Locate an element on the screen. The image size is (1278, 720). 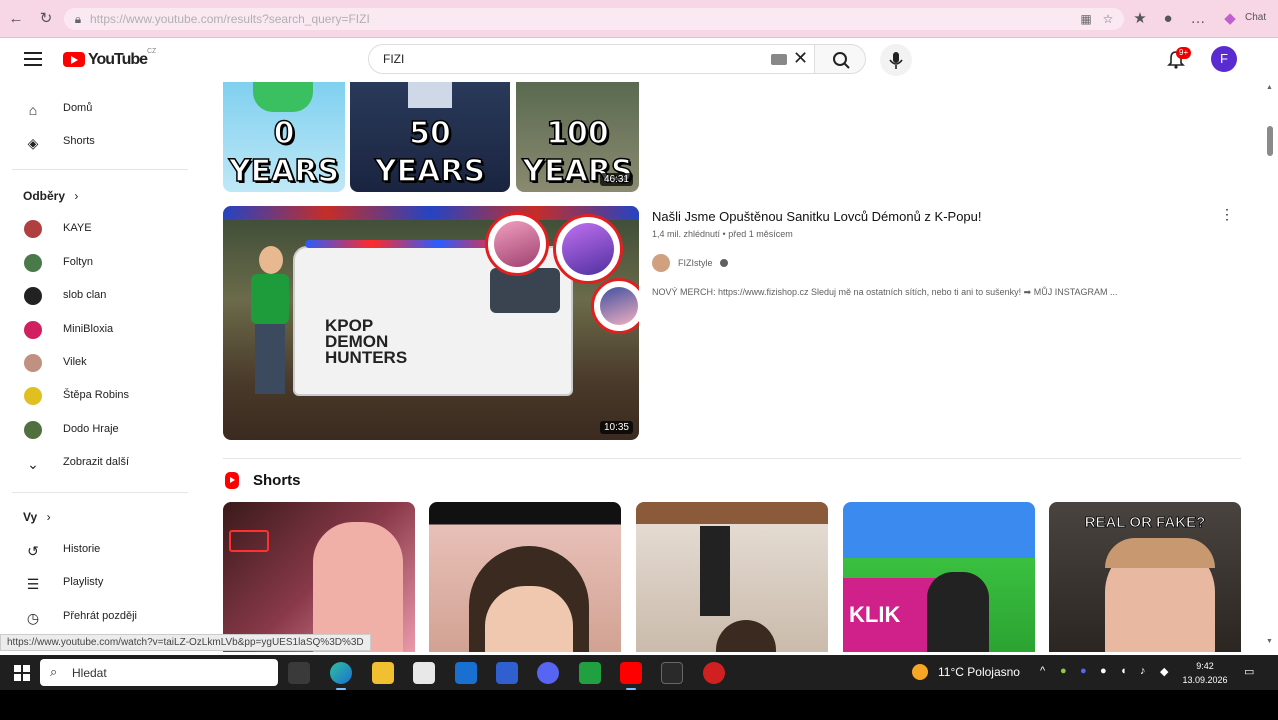
sidebar-item-subscription: Dodo Hraje is located at coordinates (104, 430).